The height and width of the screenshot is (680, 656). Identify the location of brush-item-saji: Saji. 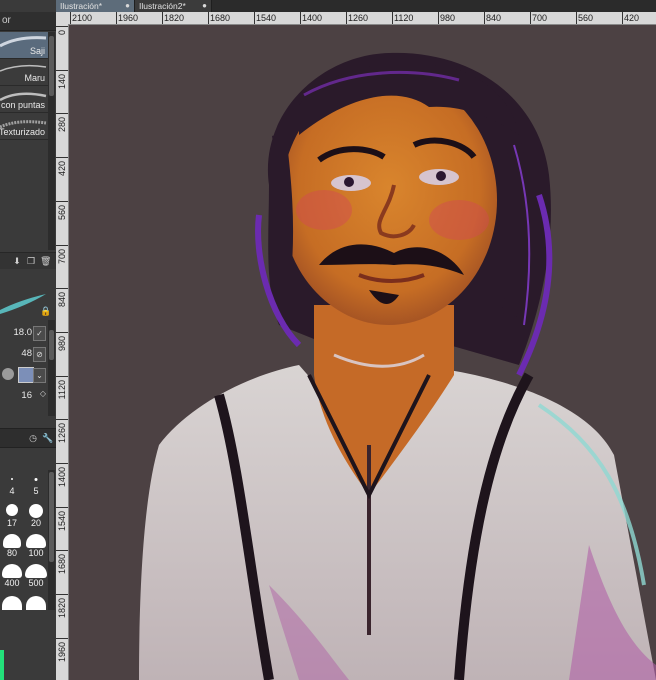
(24, 45).